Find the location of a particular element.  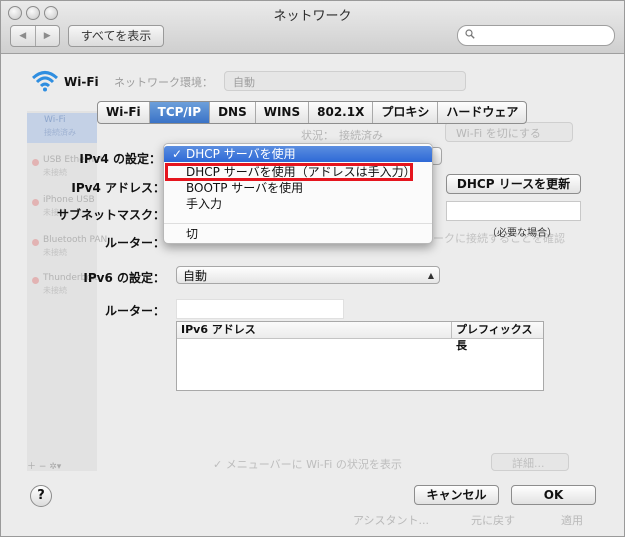

wifi-off-label-ghost: Wi-Fi を切にする is located at coordinates (498, 133).